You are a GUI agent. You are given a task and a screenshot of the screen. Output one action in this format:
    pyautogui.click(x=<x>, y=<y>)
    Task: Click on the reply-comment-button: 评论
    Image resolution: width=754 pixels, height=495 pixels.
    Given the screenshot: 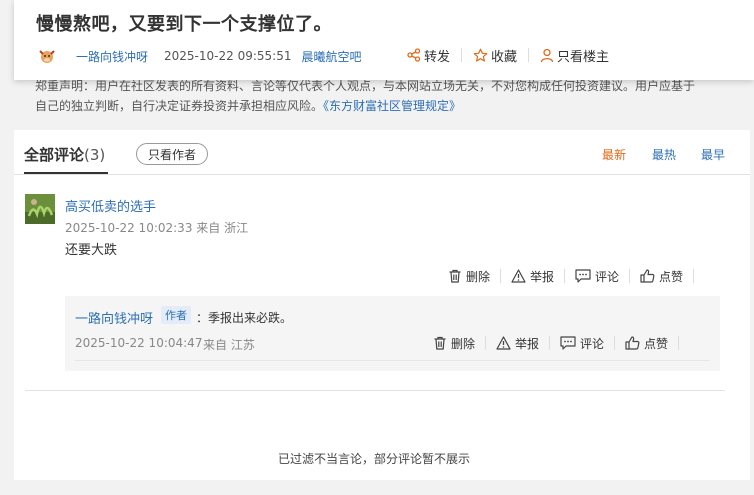 What is the action you would take?
    pyautogui.click(x=582, y=343)
    